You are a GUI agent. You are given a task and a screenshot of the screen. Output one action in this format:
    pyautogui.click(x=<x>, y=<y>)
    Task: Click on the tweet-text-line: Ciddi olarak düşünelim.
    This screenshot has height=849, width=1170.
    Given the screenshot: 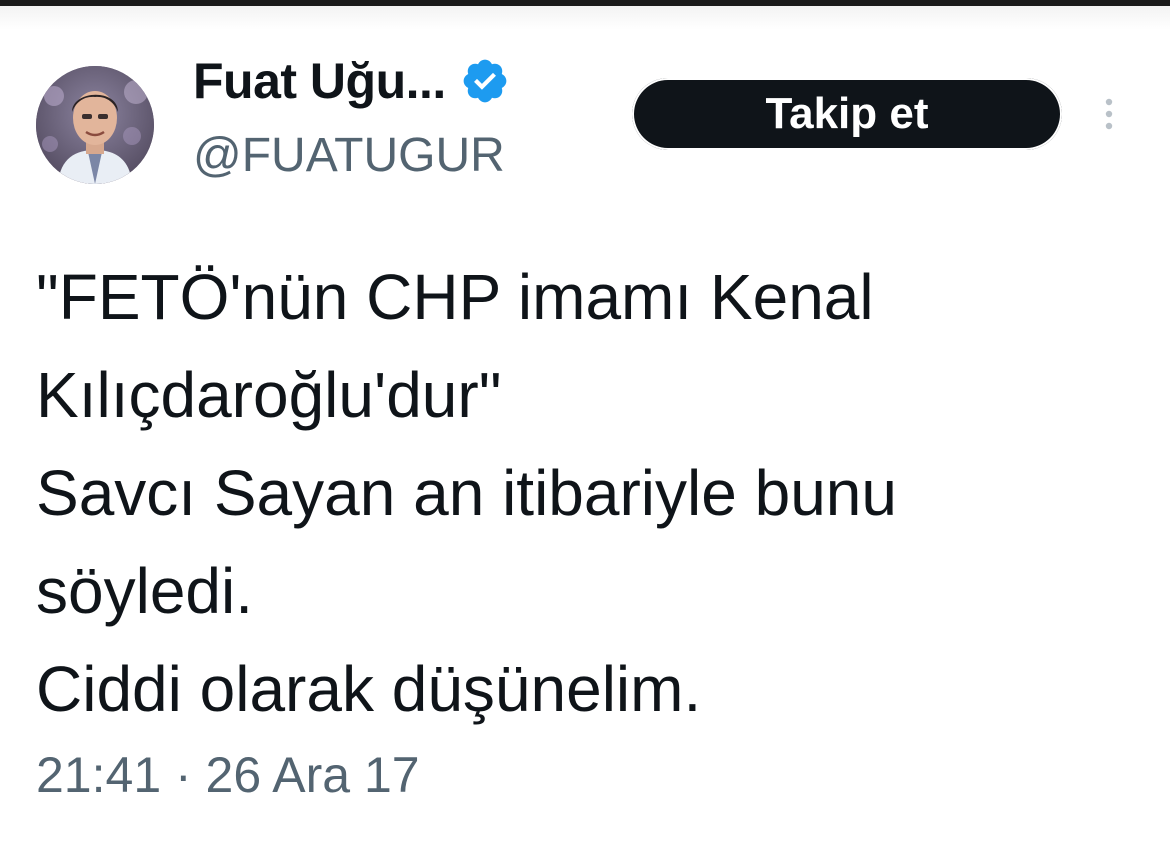 What is the action you would take?
    pyautogui.click(x=369, y=689)
    